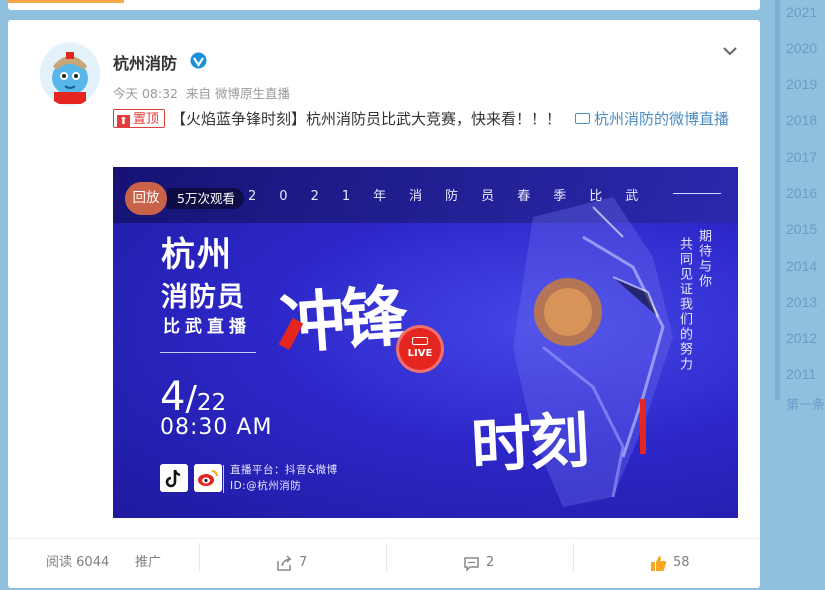 This screenshot has width=825, height=590. I want to click on like-button: 58, so click(670, 563).